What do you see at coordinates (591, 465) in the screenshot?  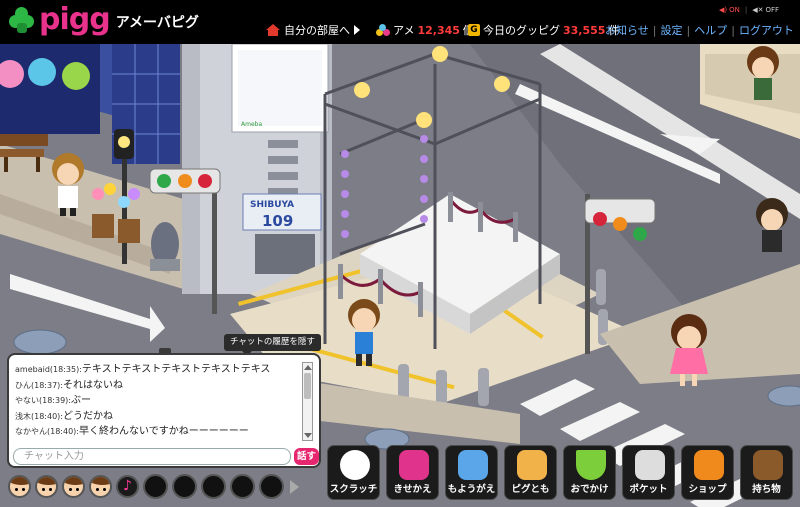 I see `outing-icon` at bounding box center [591, 465].